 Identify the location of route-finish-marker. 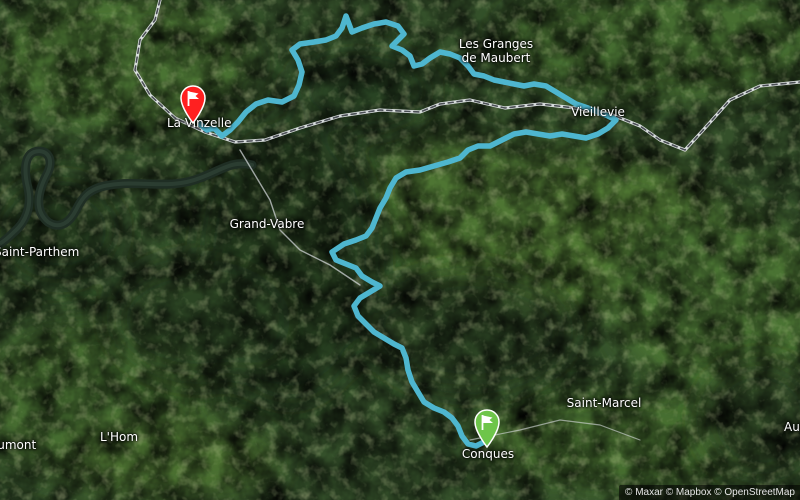
(487, 428).